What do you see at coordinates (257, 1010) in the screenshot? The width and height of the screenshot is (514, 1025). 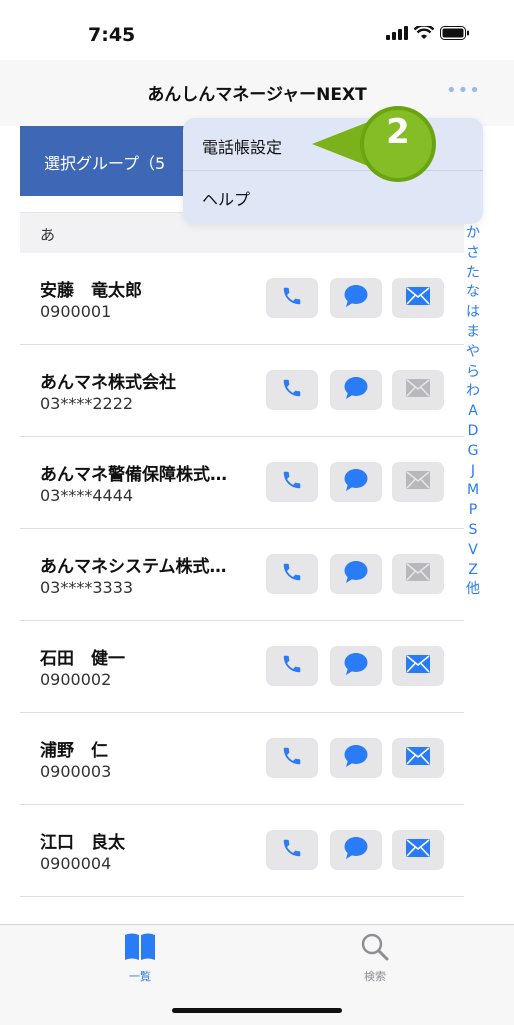 I see `home-indicator` at bounding box center [257, 1010].